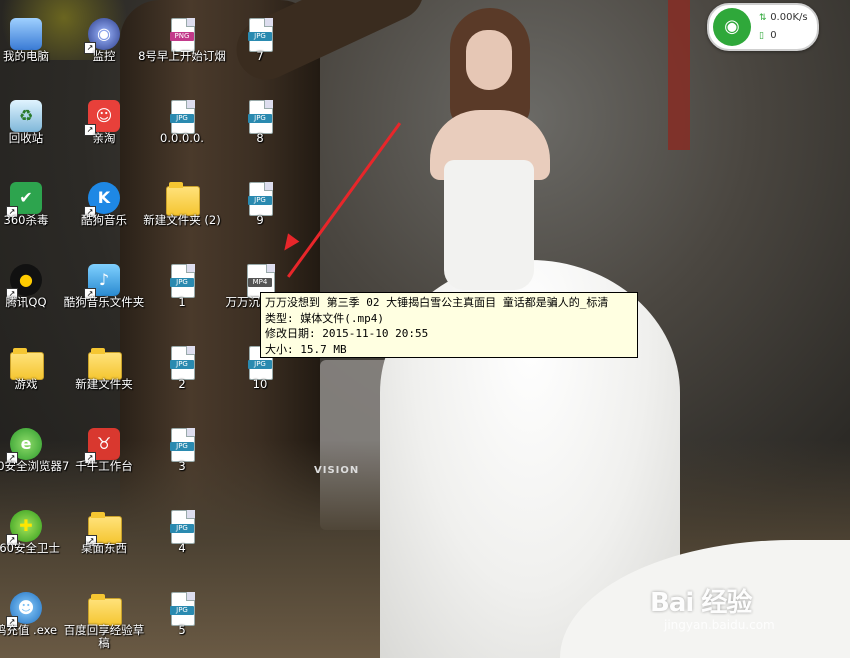  Describe the element at coordinates (26, 34) in the screenshot. I see `my-computer-icon` at that location.